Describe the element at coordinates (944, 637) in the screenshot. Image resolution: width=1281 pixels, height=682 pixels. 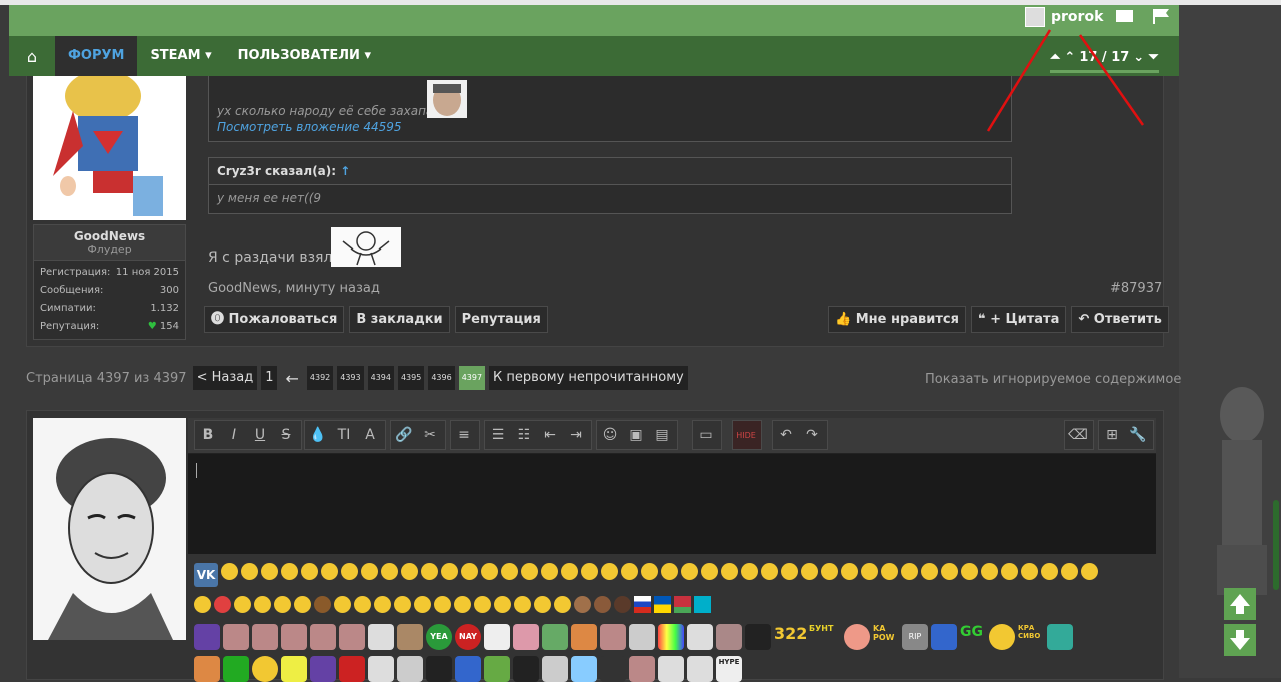
I see `penguin-emote-icon` at that location.